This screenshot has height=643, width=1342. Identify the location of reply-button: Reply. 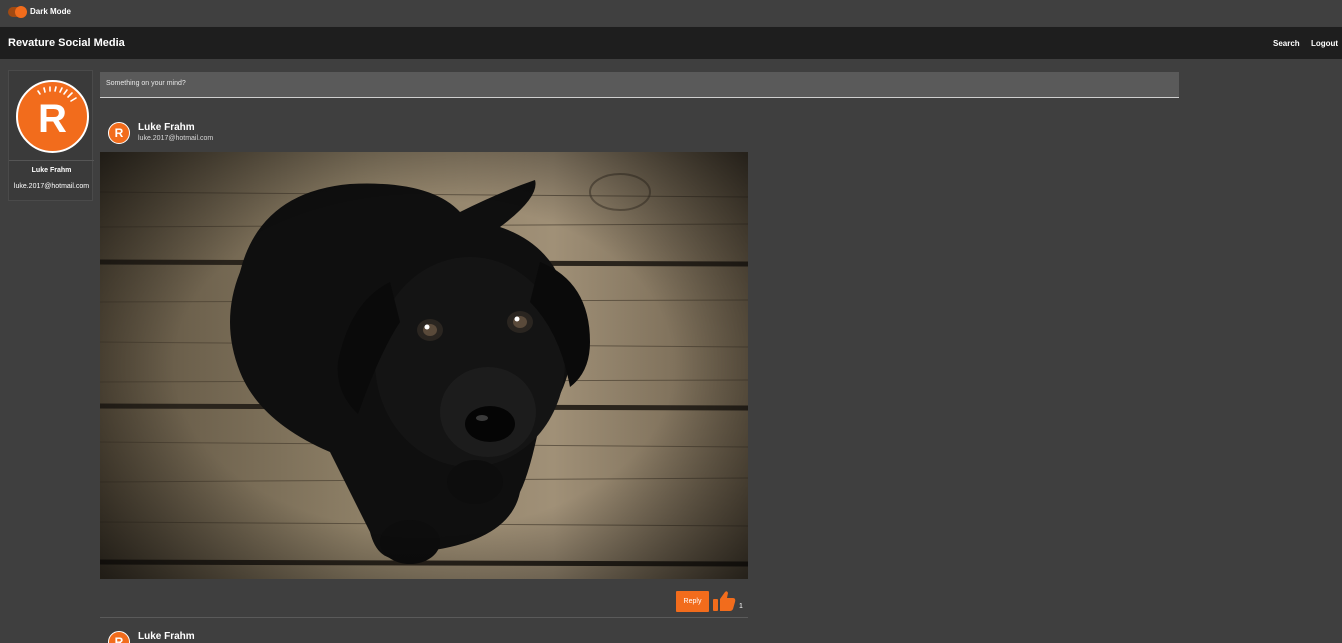
(692, 601).